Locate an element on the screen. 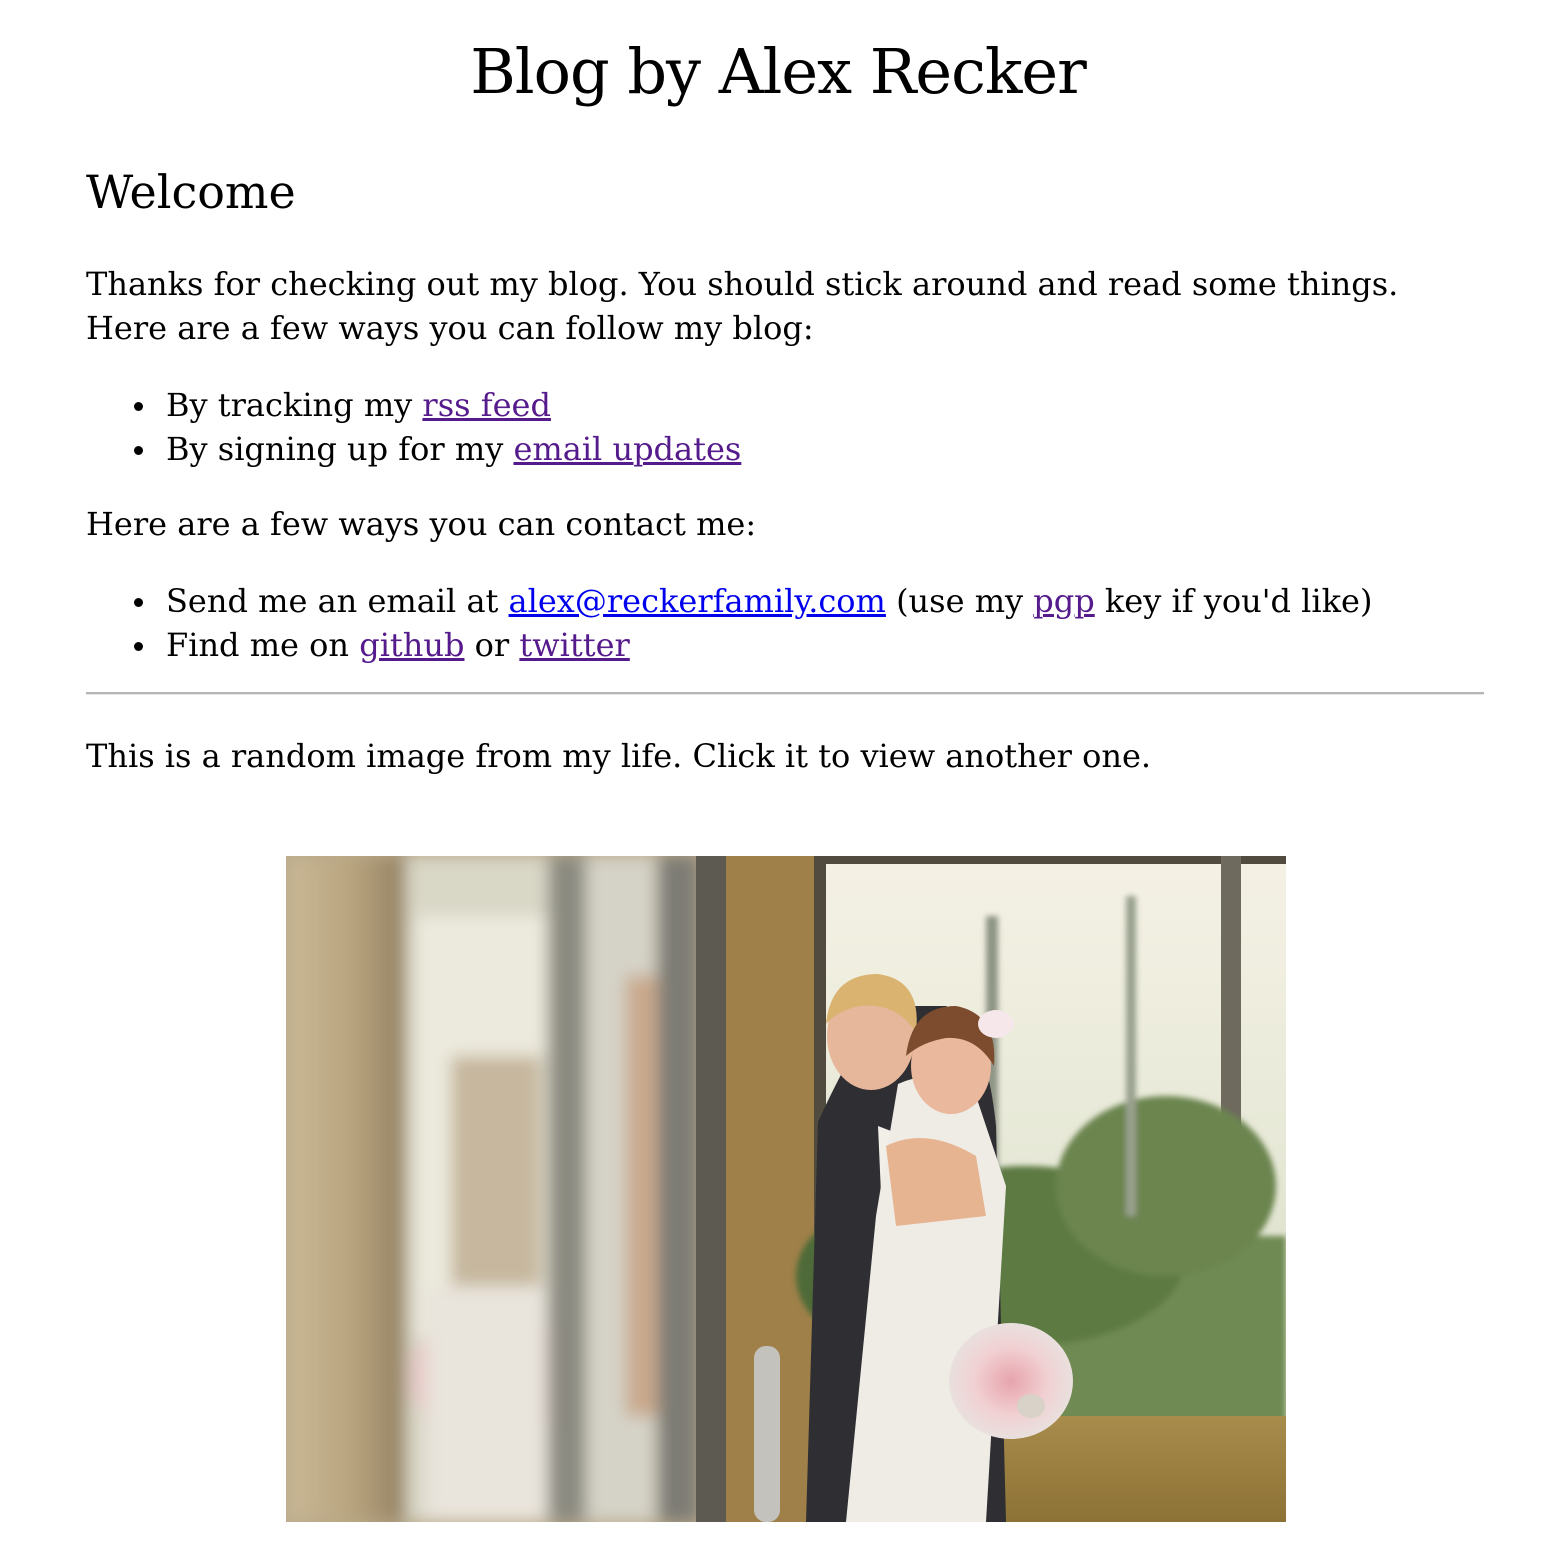 This screenshot has width=1556, height=1562. email-address-link: alex@reckerfamily.com is located at coordinates (697, 601).